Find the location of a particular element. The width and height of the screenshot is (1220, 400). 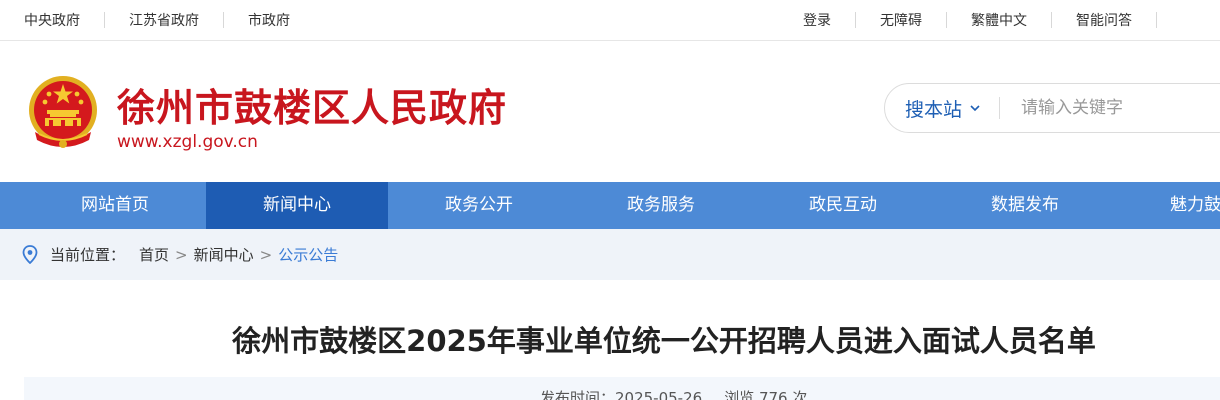

breadcrumb: 当前位置： 首页 > 新闻中心 > 公示公告 is located at coordinates (180, 254).